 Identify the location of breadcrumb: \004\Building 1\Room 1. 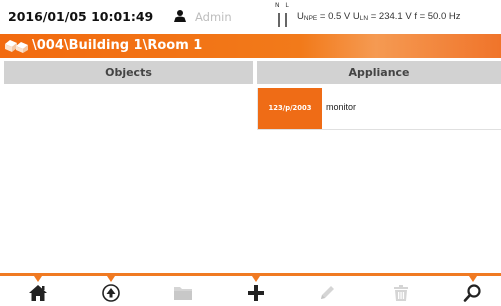
(250, 46).